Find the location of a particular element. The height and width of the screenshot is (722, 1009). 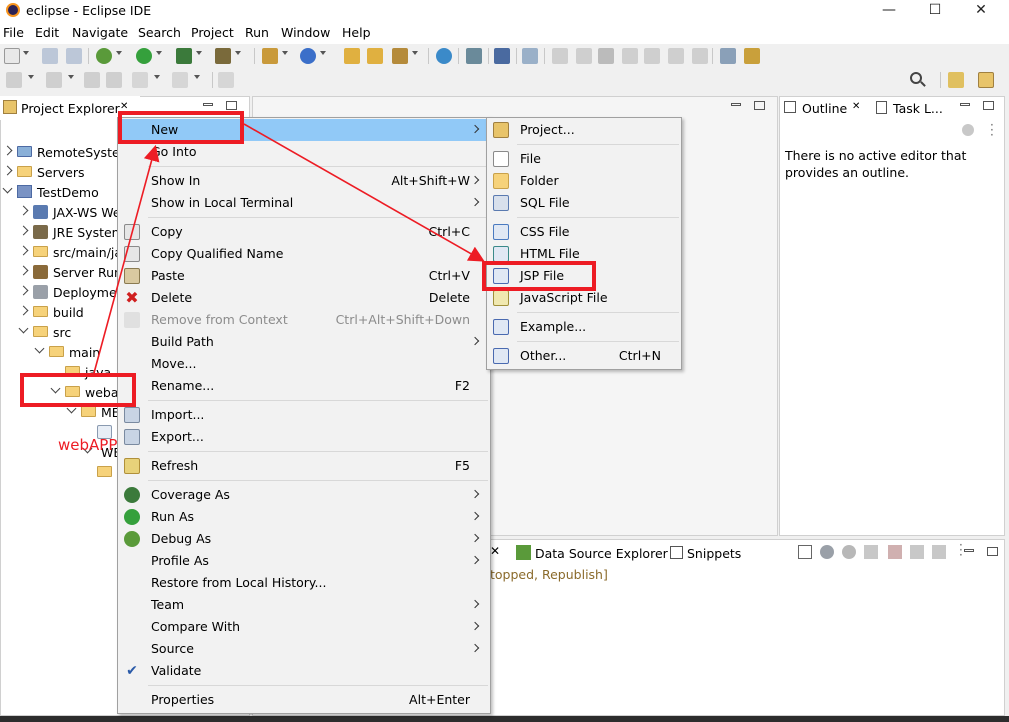

arrow-to-jsp-file is located at coordinates (364, 192).